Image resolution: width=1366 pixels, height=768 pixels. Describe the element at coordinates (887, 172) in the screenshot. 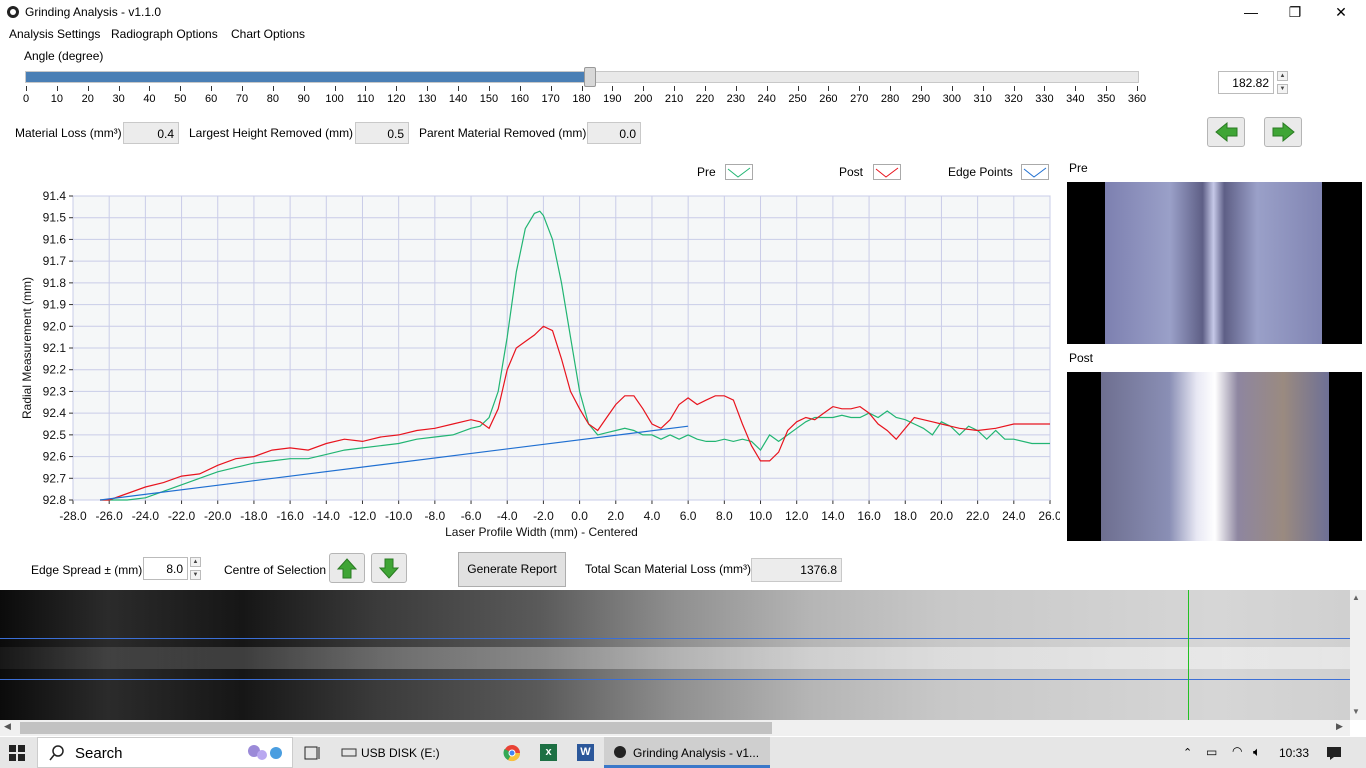

I see `legend-post-swatch` at that location.